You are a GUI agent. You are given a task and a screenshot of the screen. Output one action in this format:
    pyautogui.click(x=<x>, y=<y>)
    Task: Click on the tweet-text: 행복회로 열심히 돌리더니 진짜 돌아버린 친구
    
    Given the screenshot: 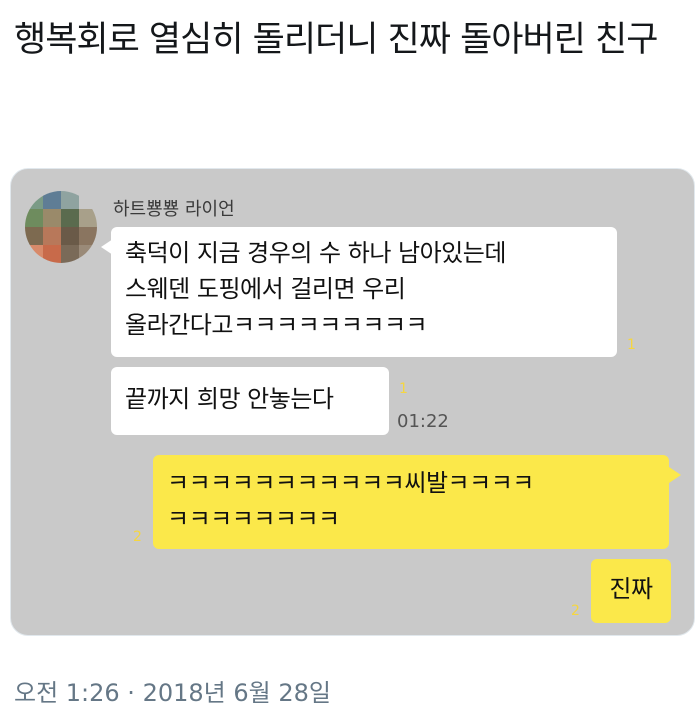 What is the action you would take?
    pyautogui.click(x=336, y=40)
    